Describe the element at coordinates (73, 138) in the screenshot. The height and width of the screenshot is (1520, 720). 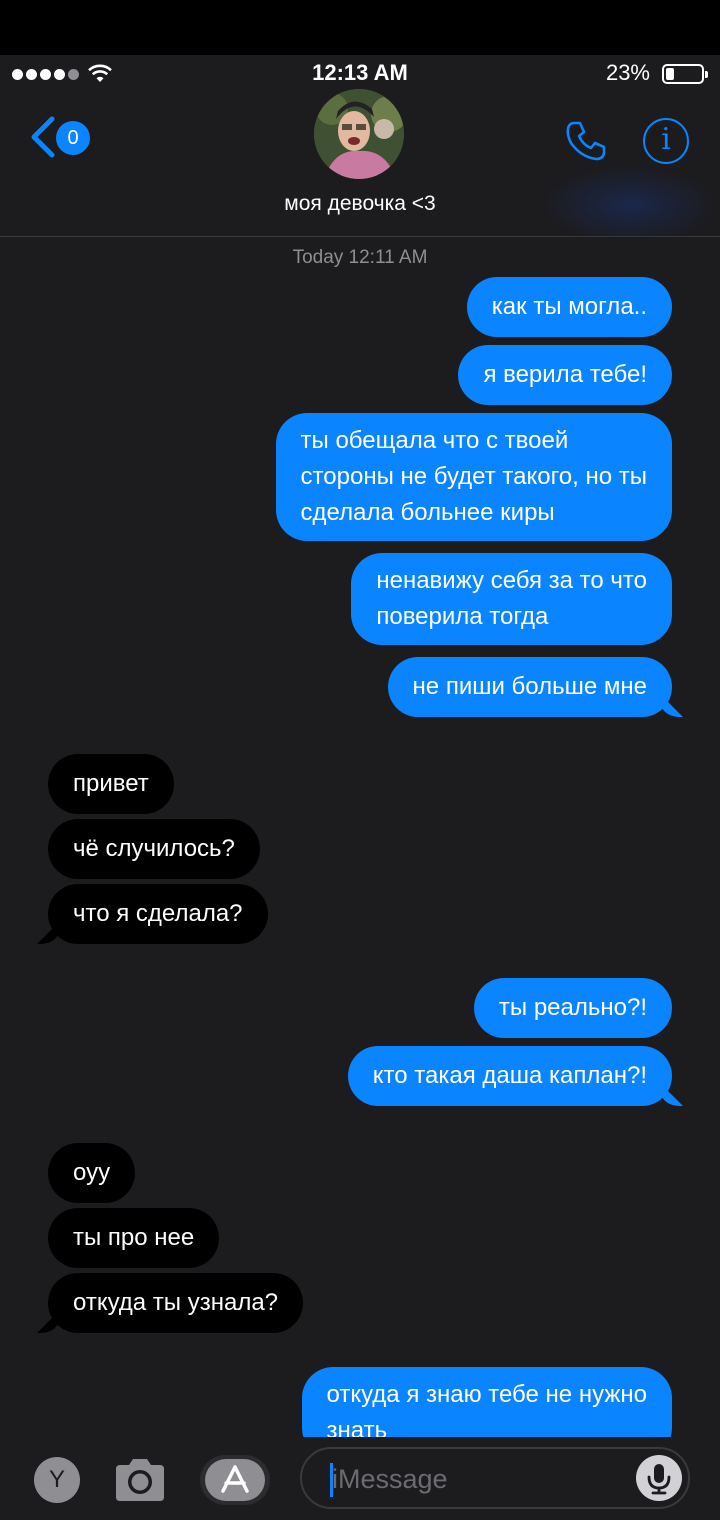
I see `unread-badge: 0` at that location.